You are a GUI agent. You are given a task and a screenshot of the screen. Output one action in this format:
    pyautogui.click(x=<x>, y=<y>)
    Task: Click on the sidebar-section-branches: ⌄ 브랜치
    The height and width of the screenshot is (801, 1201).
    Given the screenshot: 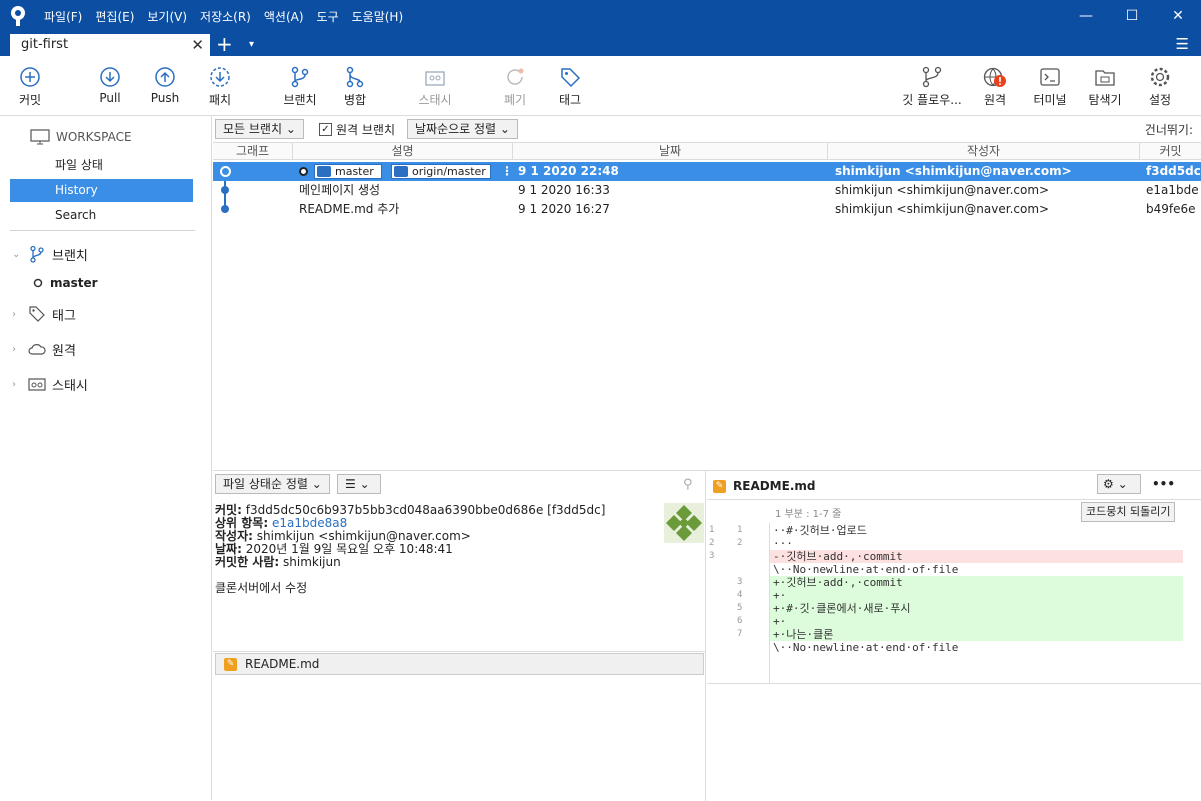 What is the action you would take?
    pyautogui.click(x=50, y=254)
    